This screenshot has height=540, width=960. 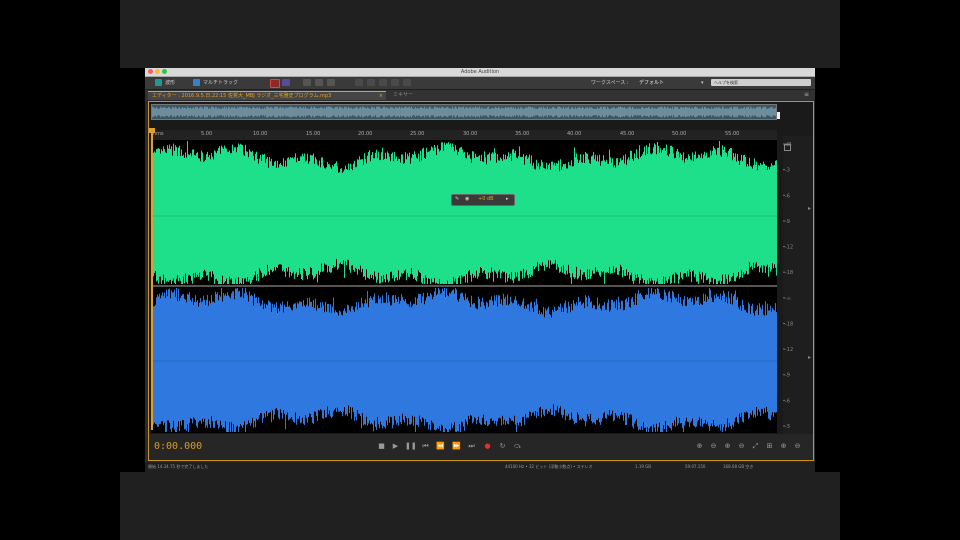 What do you see at coordinates (769, 446) in the screenshot?
I see `zoom-selection-icon: ⊞` at bounding box center [769, 446].